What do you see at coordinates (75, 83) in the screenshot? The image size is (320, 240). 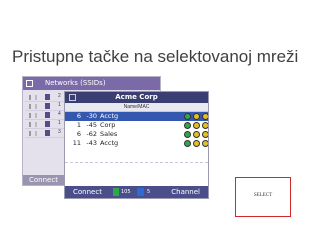 I see `networks-title: Networks (SSIDs)` at bounding box center [75, 83].